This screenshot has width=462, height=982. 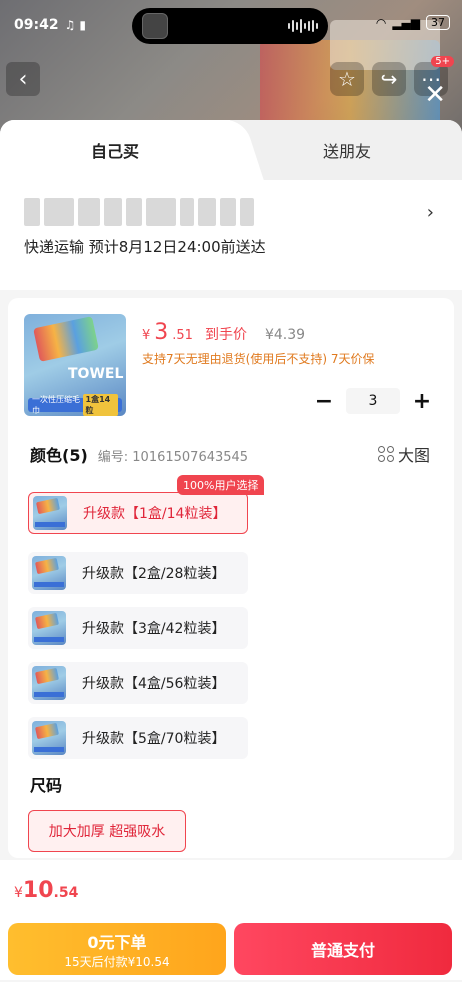 I want to click on decrease-quantity-button: −, so click(x=324, y=401).